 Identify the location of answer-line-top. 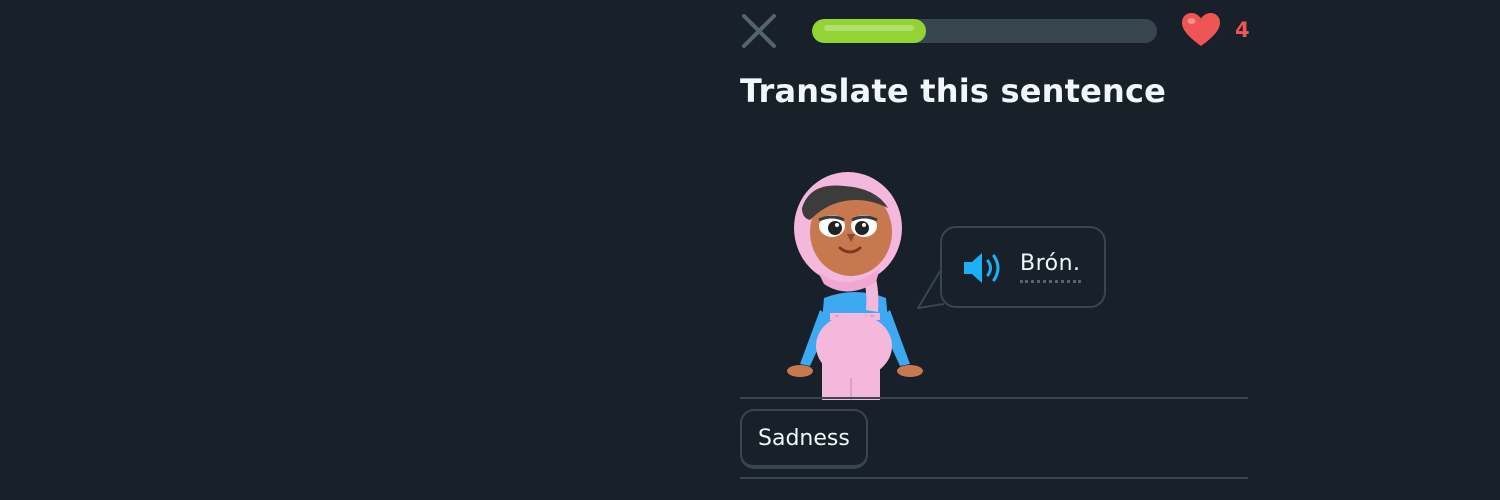
(994, 398).